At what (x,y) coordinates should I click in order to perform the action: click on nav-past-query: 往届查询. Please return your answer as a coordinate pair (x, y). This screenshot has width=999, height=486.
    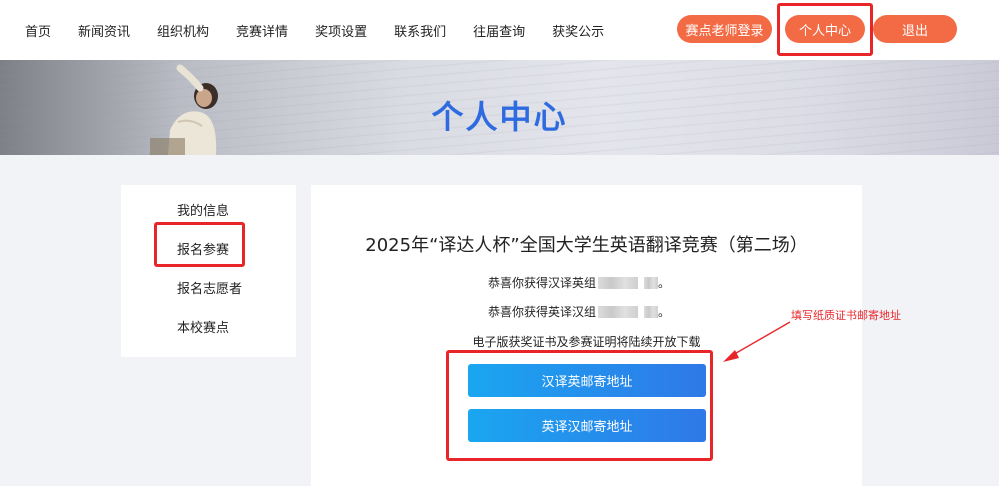
    Looking at the image, I should click on (499, 30).